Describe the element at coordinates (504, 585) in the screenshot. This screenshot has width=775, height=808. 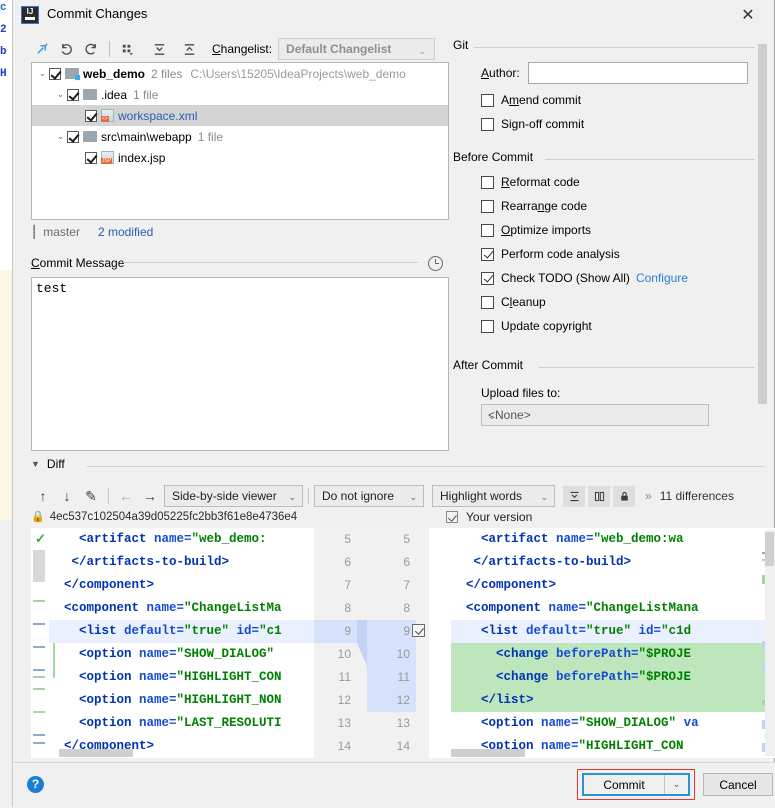
I see `diff-line: </component>` at that location.